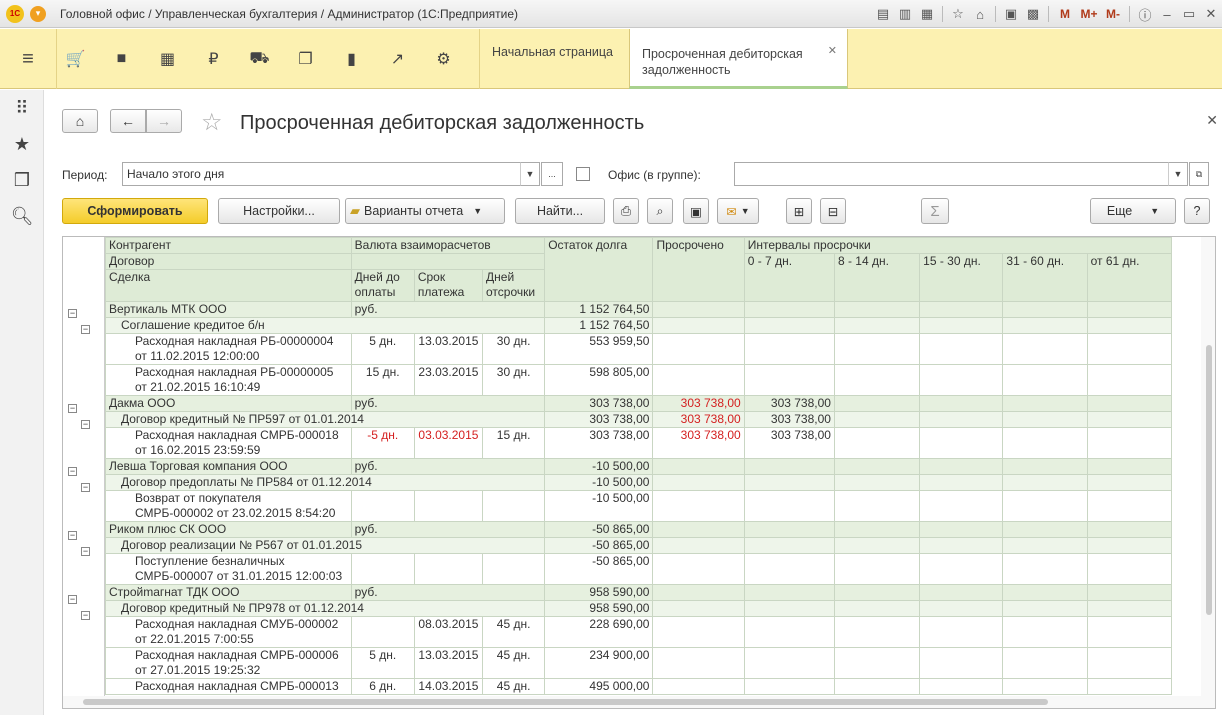  What do you see at coordinates (1113, 14) in the screenshot?
I see `memory-minus-icon: M-` at bounding box center [1113, 14].